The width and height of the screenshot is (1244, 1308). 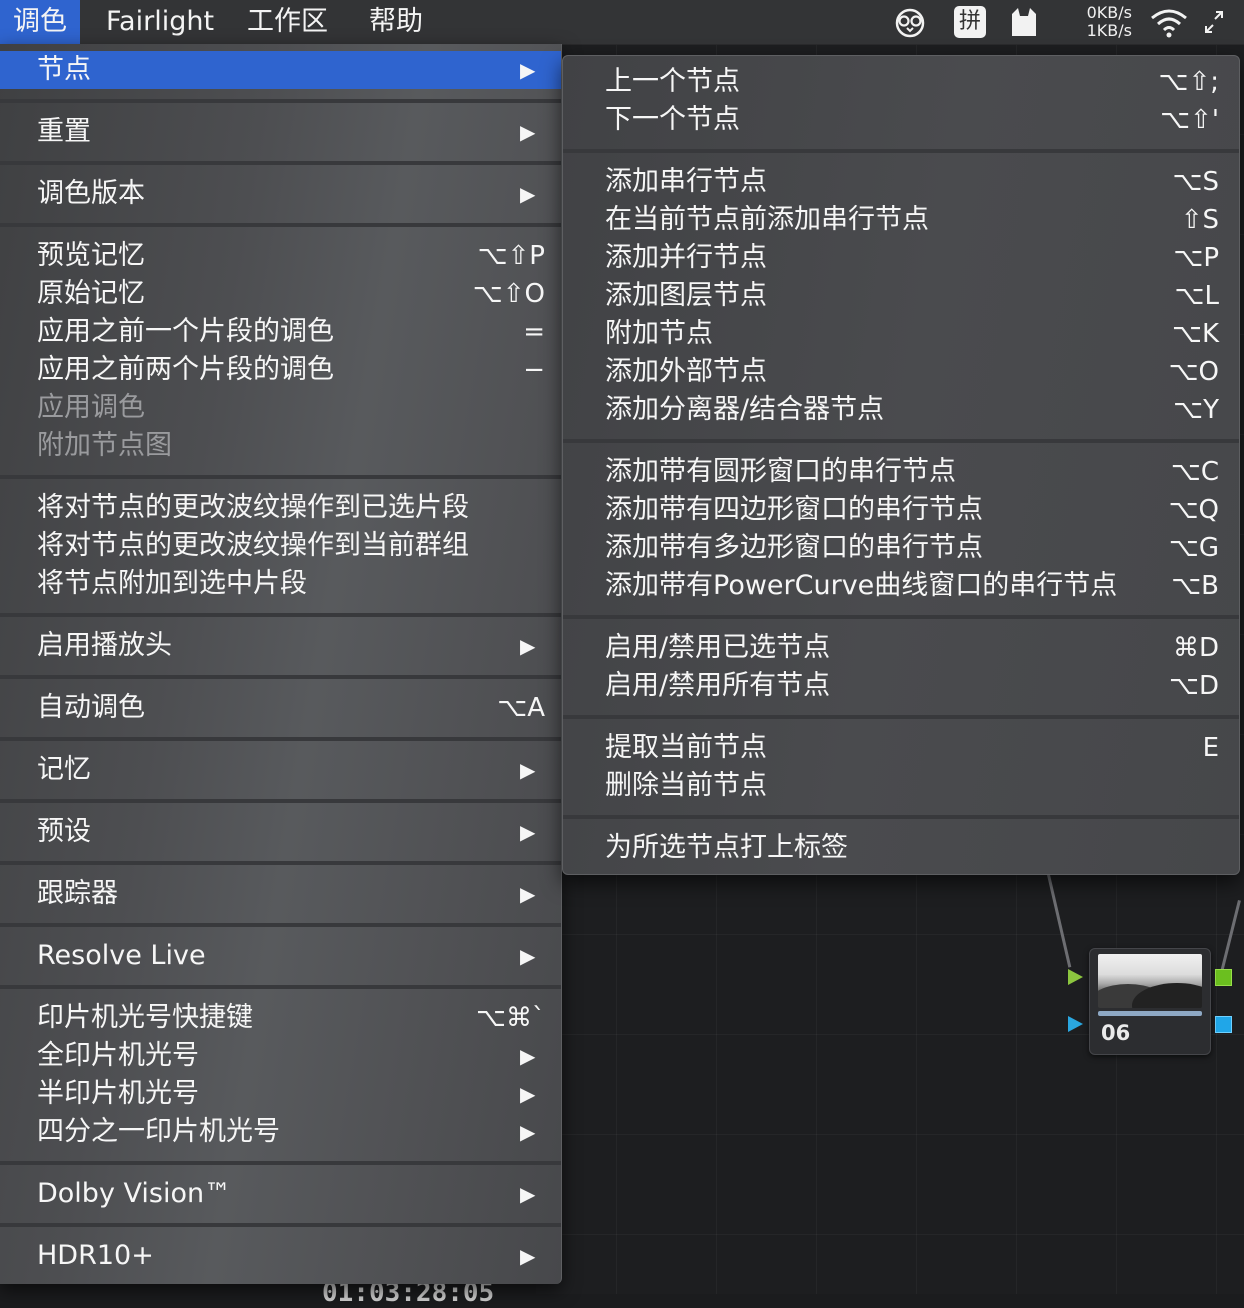 I want to click on submenu-item-delete-node: 删除当前节点, so click(x=901, y=786).